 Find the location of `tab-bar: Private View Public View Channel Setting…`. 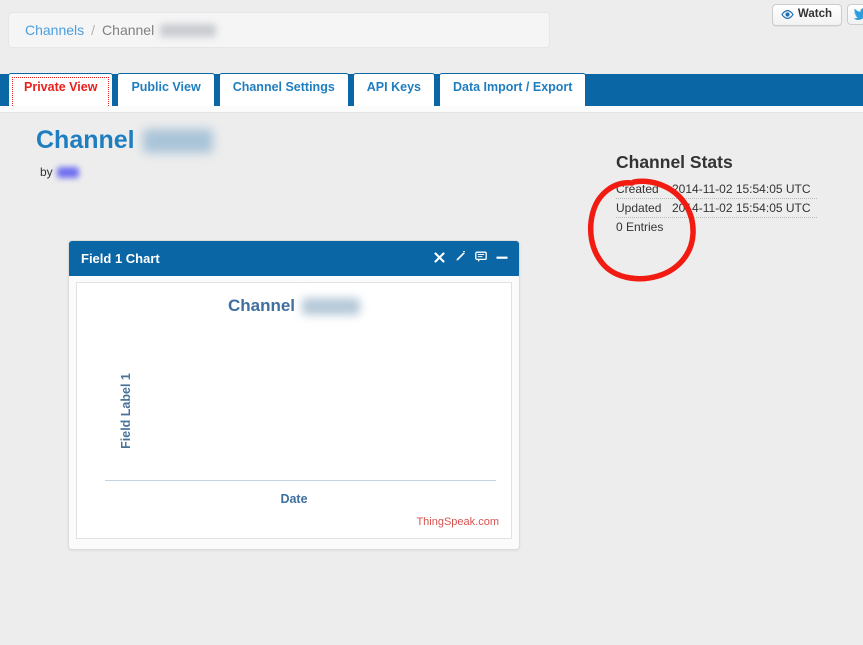

tab-bar: Private View Public View Channel Setting… is located at coordinates (431, 89).